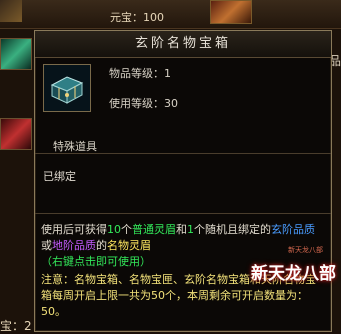 This screenshot has width=341, height=334. Describe the element at coordinates (16, 134) in the screenshot. I see `inventory-slot-red-item` at that location.